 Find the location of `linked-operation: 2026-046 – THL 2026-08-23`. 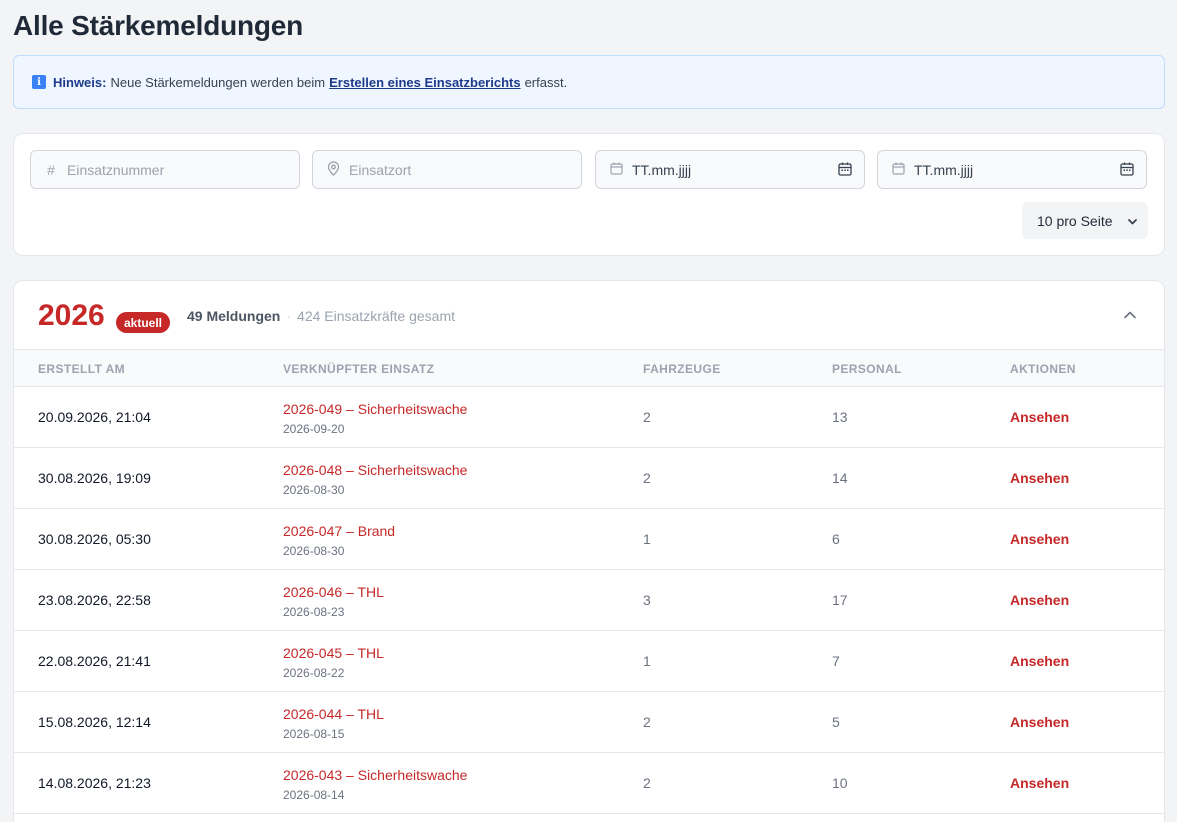

linked-operation: 2026-046 – THL 2026-08-23 is located at coordinates (333, 601).